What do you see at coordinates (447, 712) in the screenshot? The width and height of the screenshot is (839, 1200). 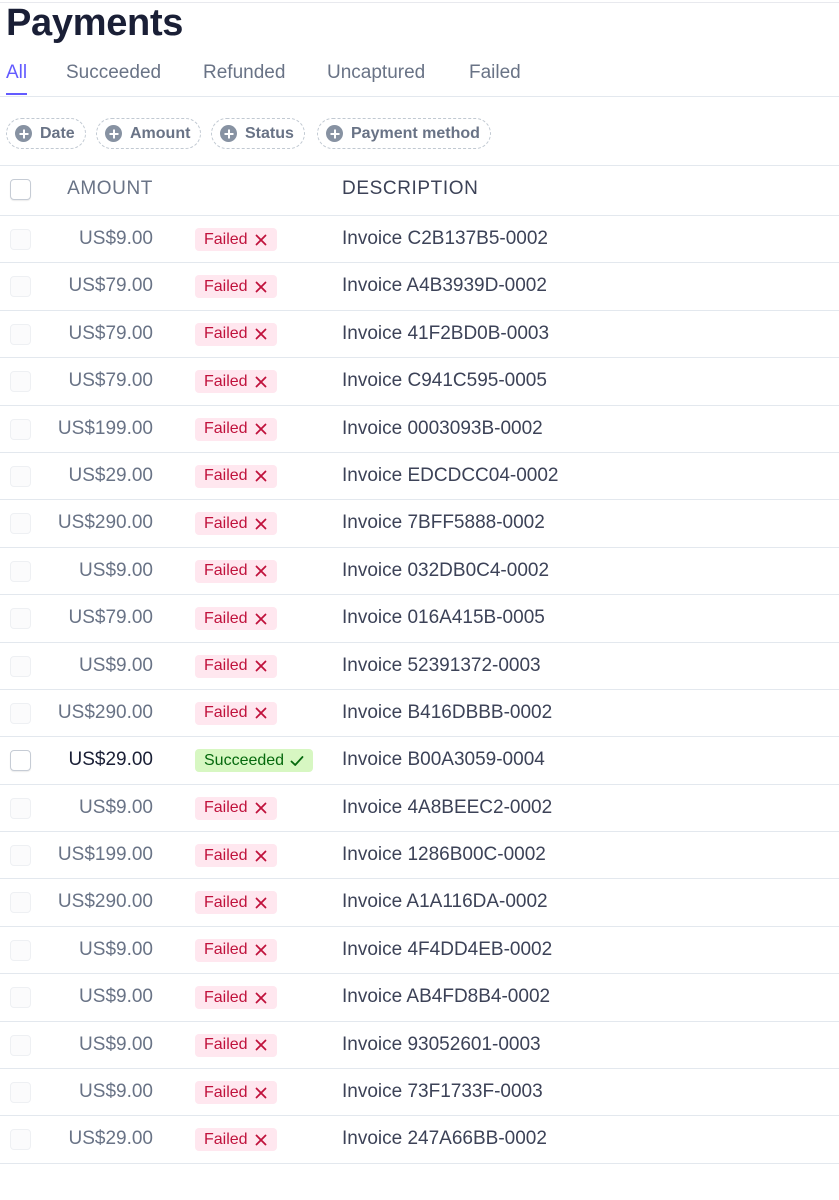 I see `payment-description: Invoice B416DBBB-0002` at bounding box center [447, 712].